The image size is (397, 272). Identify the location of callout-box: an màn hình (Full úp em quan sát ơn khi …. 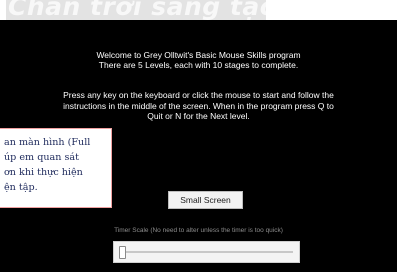
(56, 168).